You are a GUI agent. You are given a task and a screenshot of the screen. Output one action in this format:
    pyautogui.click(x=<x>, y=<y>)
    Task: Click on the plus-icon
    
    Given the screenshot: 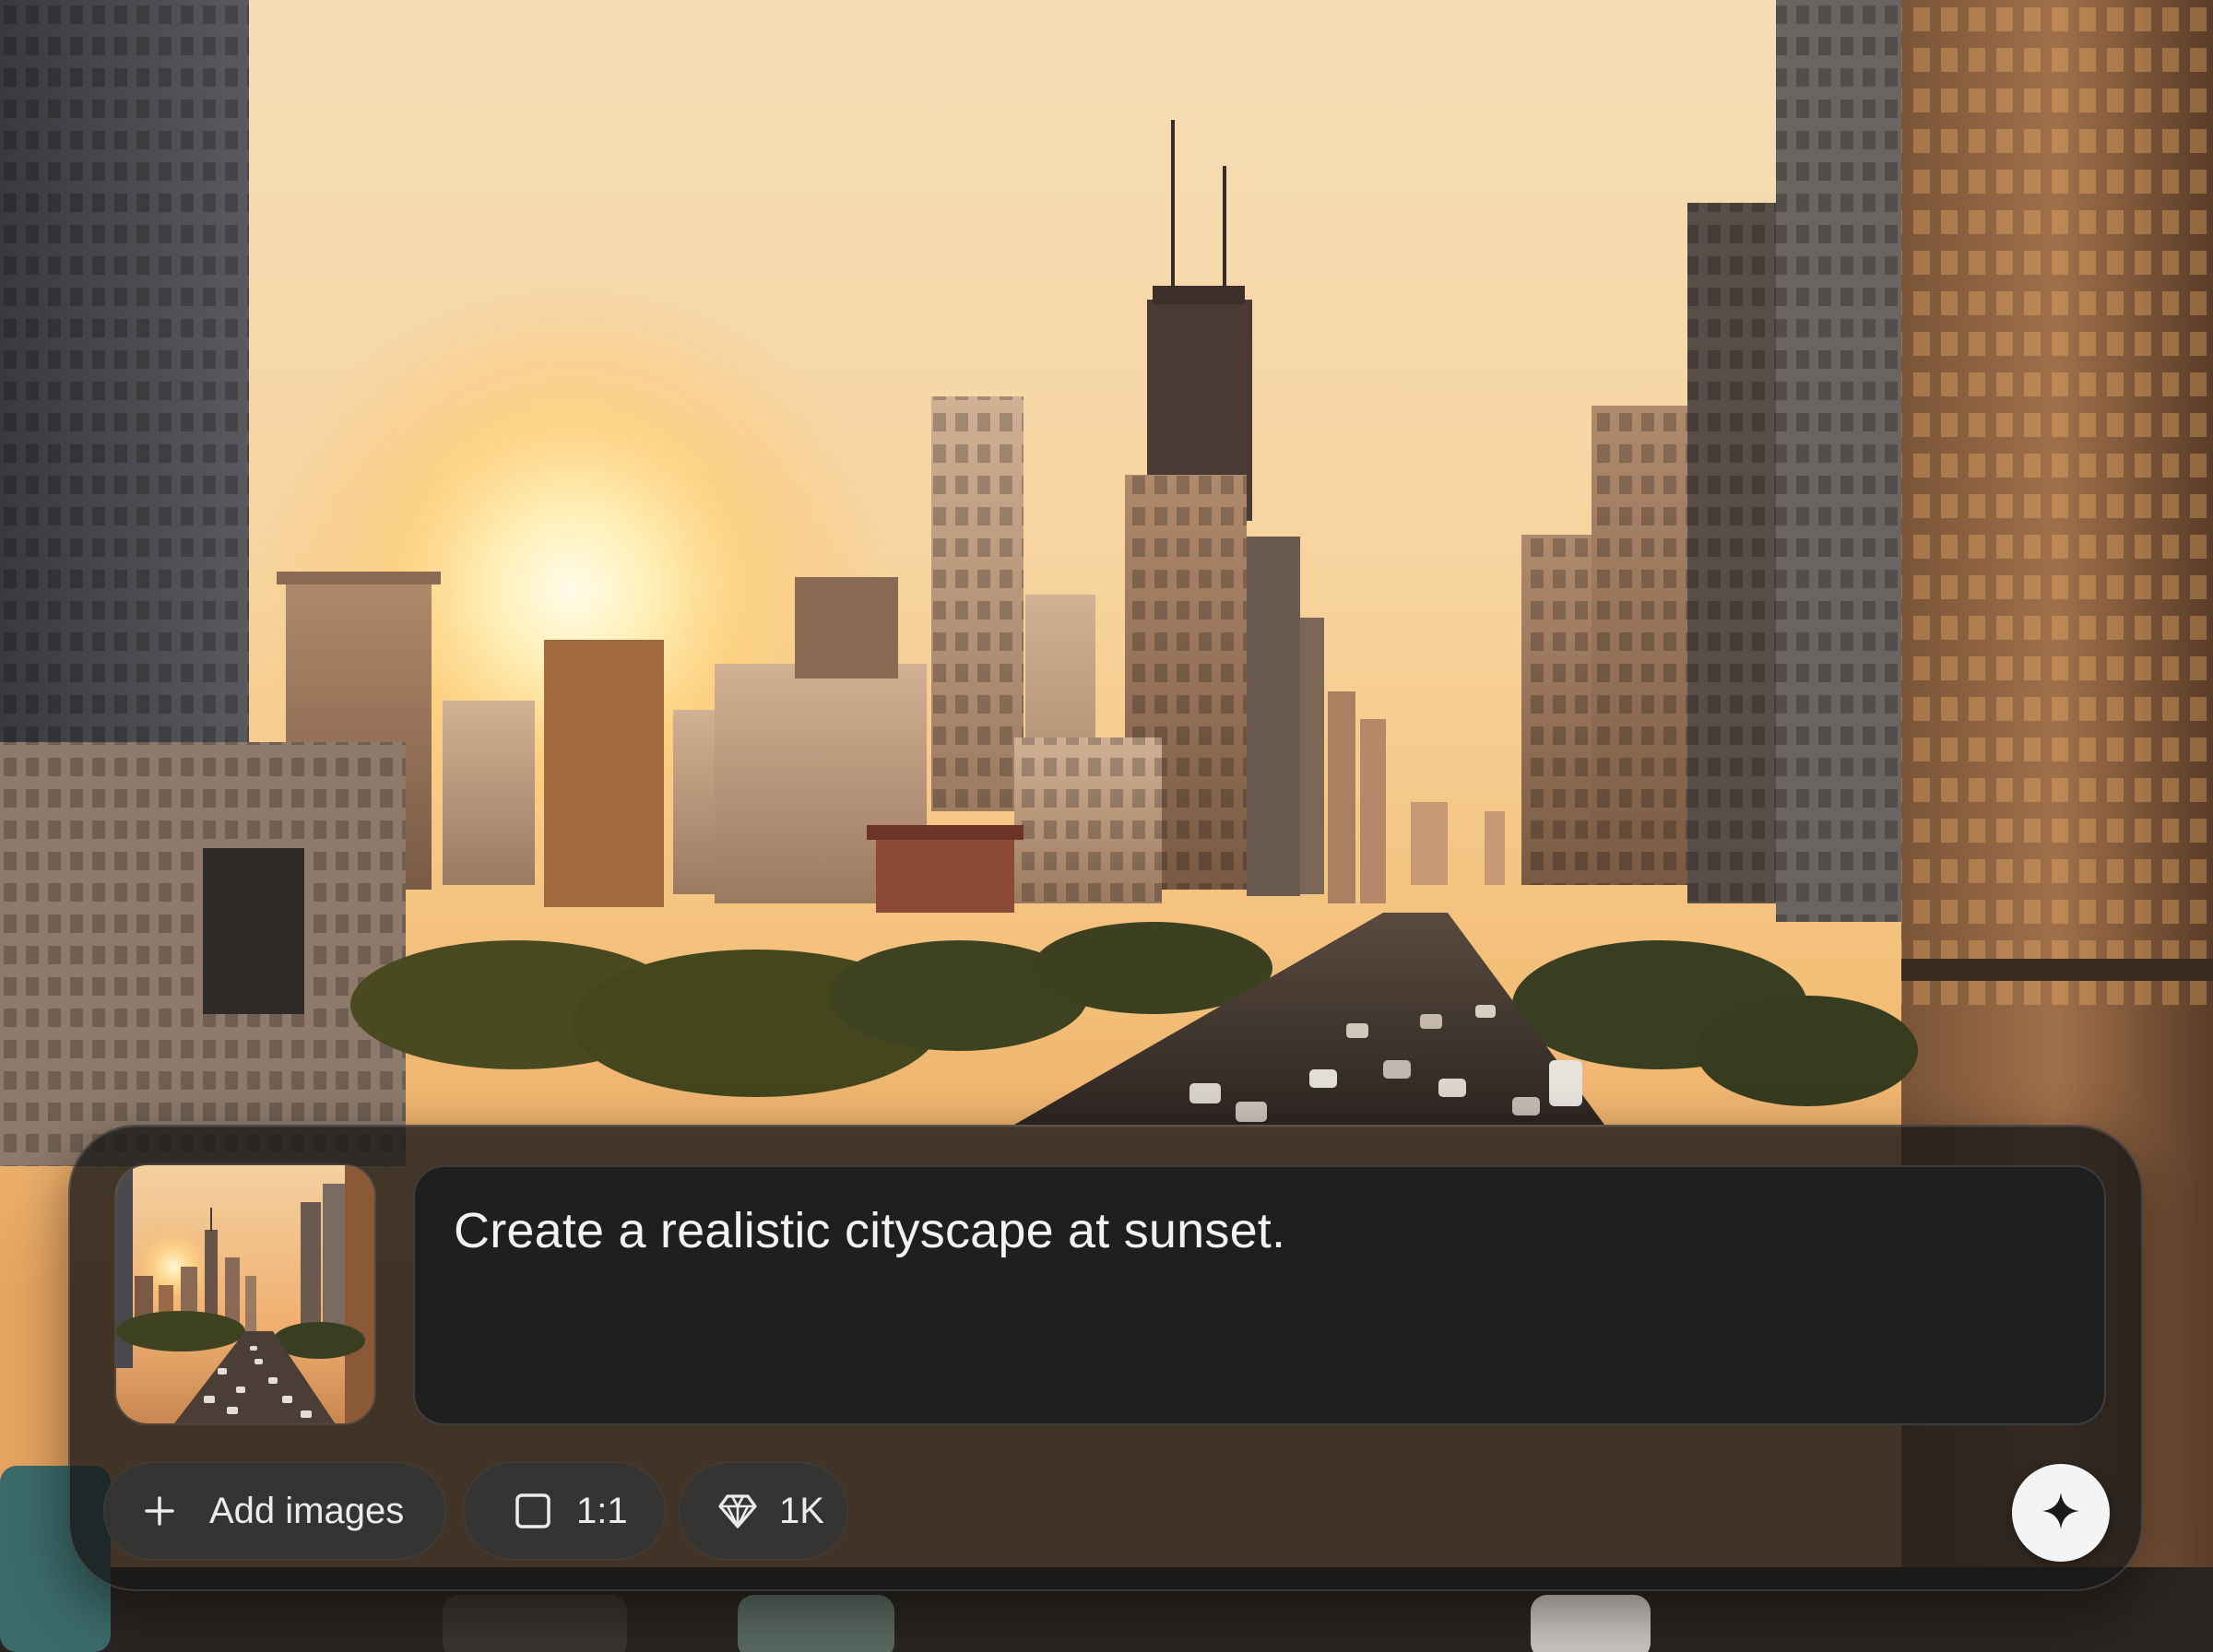 What is the action you would take?
    pyautogui.click(x=159, y=1511)
    